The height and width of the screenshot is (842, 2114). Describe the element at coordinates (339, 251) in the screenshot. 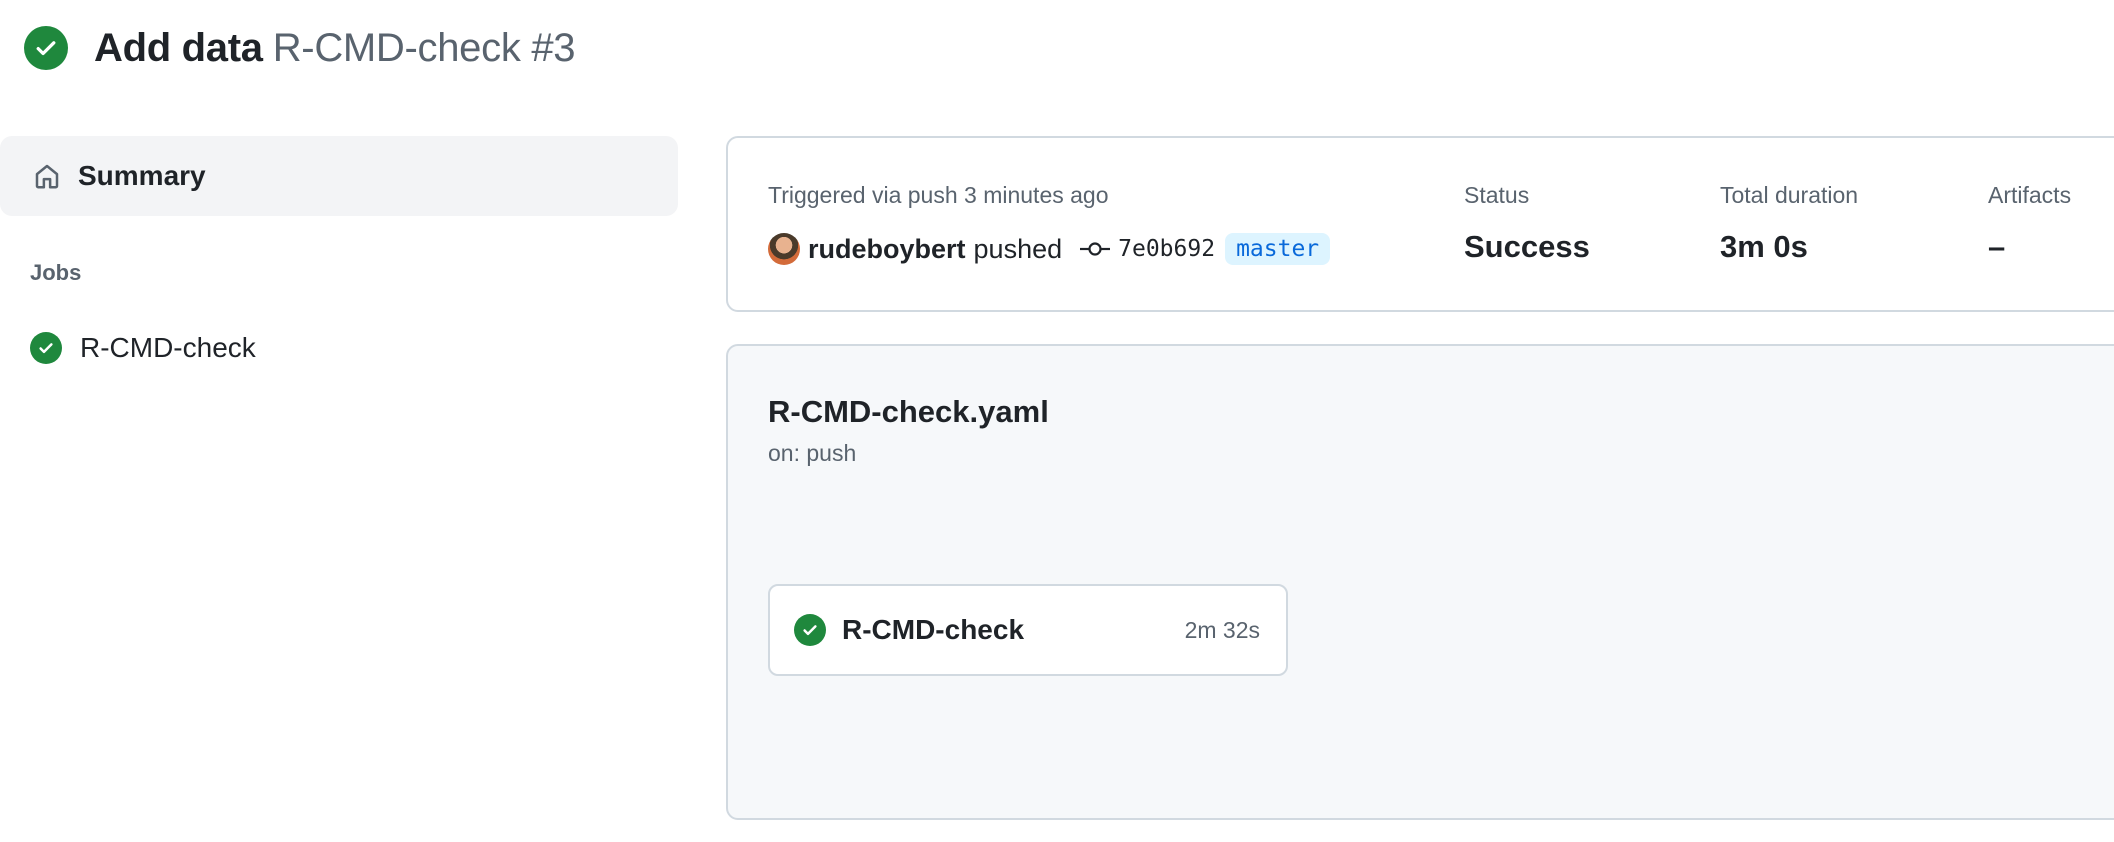

I see `sidebar: Summary Jobs R-CMD-check` at that location.